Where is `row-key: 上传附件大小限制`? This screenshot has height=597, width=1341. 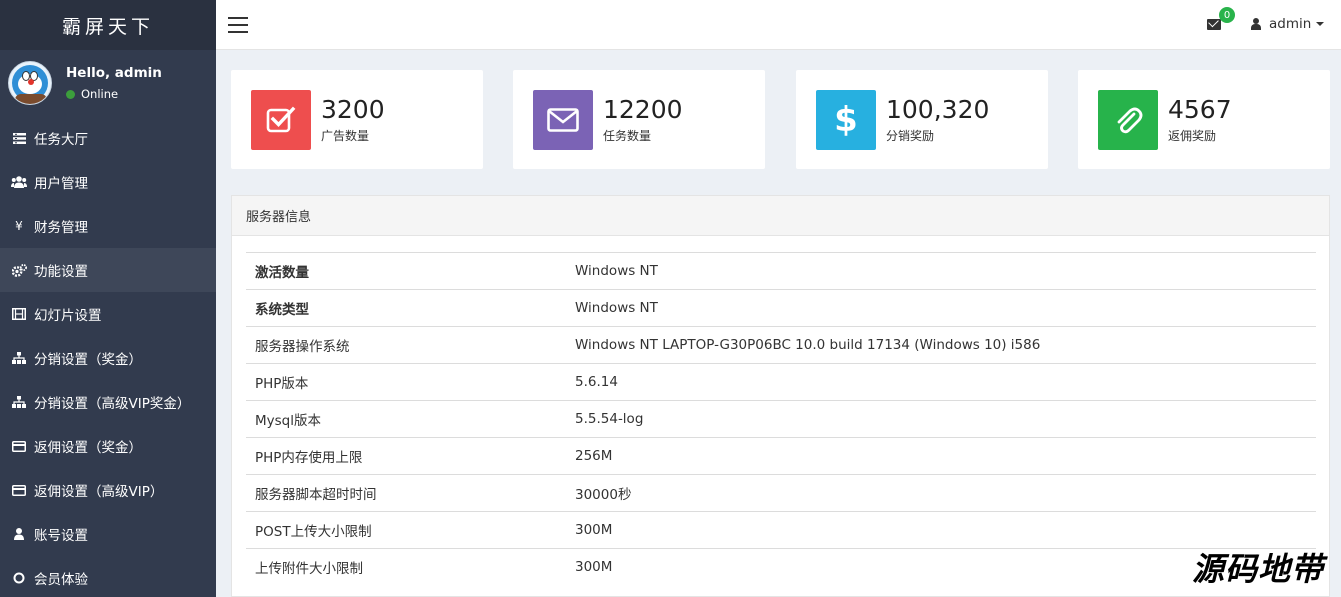
row-key: 上传附件大小限制 is located at coordinates (406, 567).